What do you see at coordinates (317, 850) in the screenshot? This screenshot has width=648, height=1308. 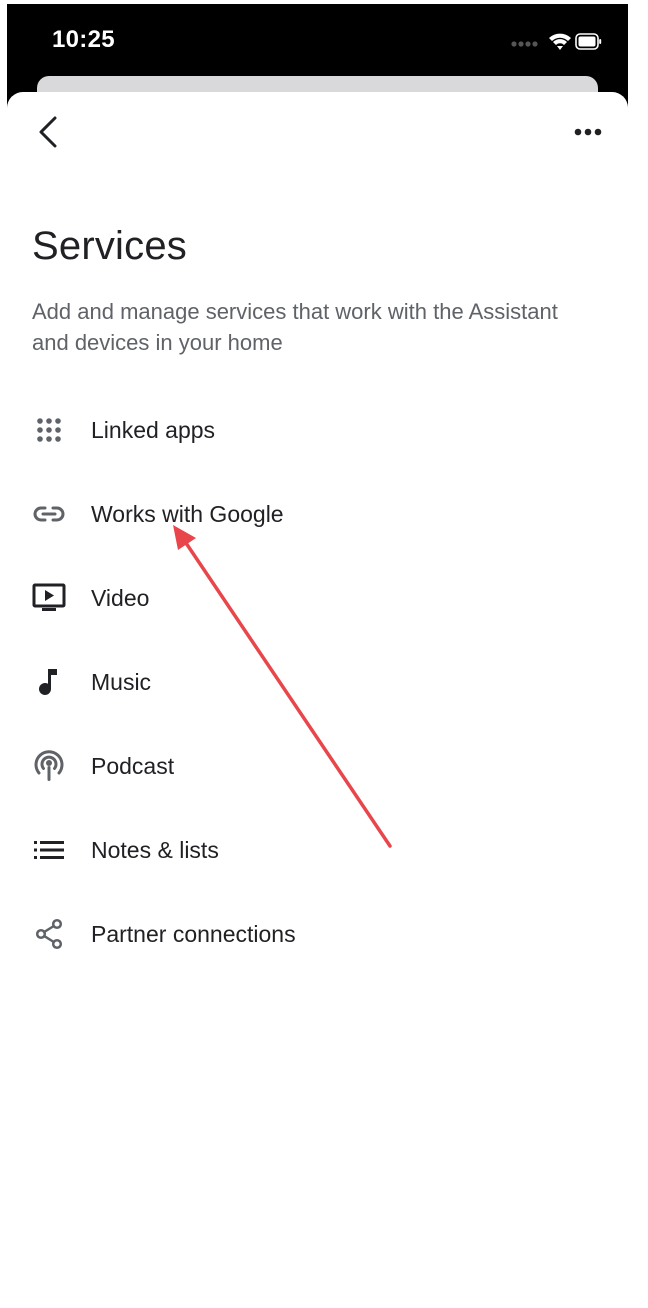 I see `service-item-notes-lists: Notes & lists` at bounding box center [317, 850].